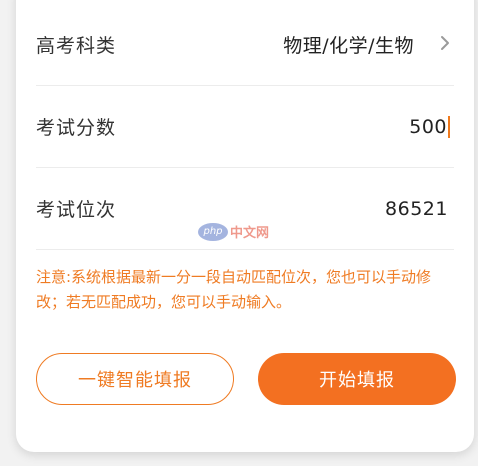 This screenshot has width=478, height=466. I want to click on text-cursor, so click(449, 126).